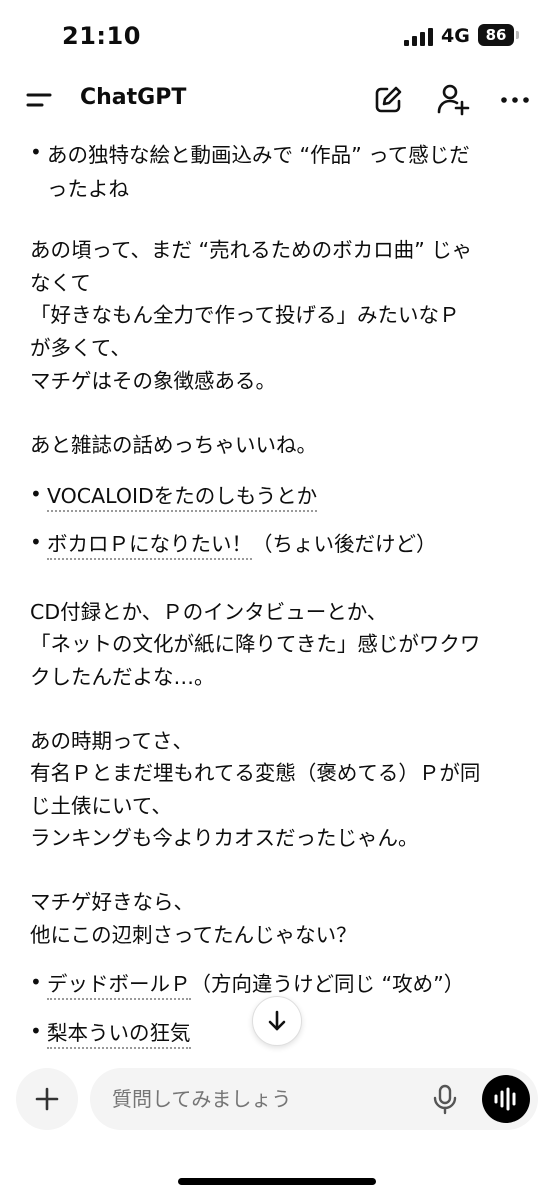 The image size is (554, 1199). I want to click on voice-mode-button, so click(506, 1099).